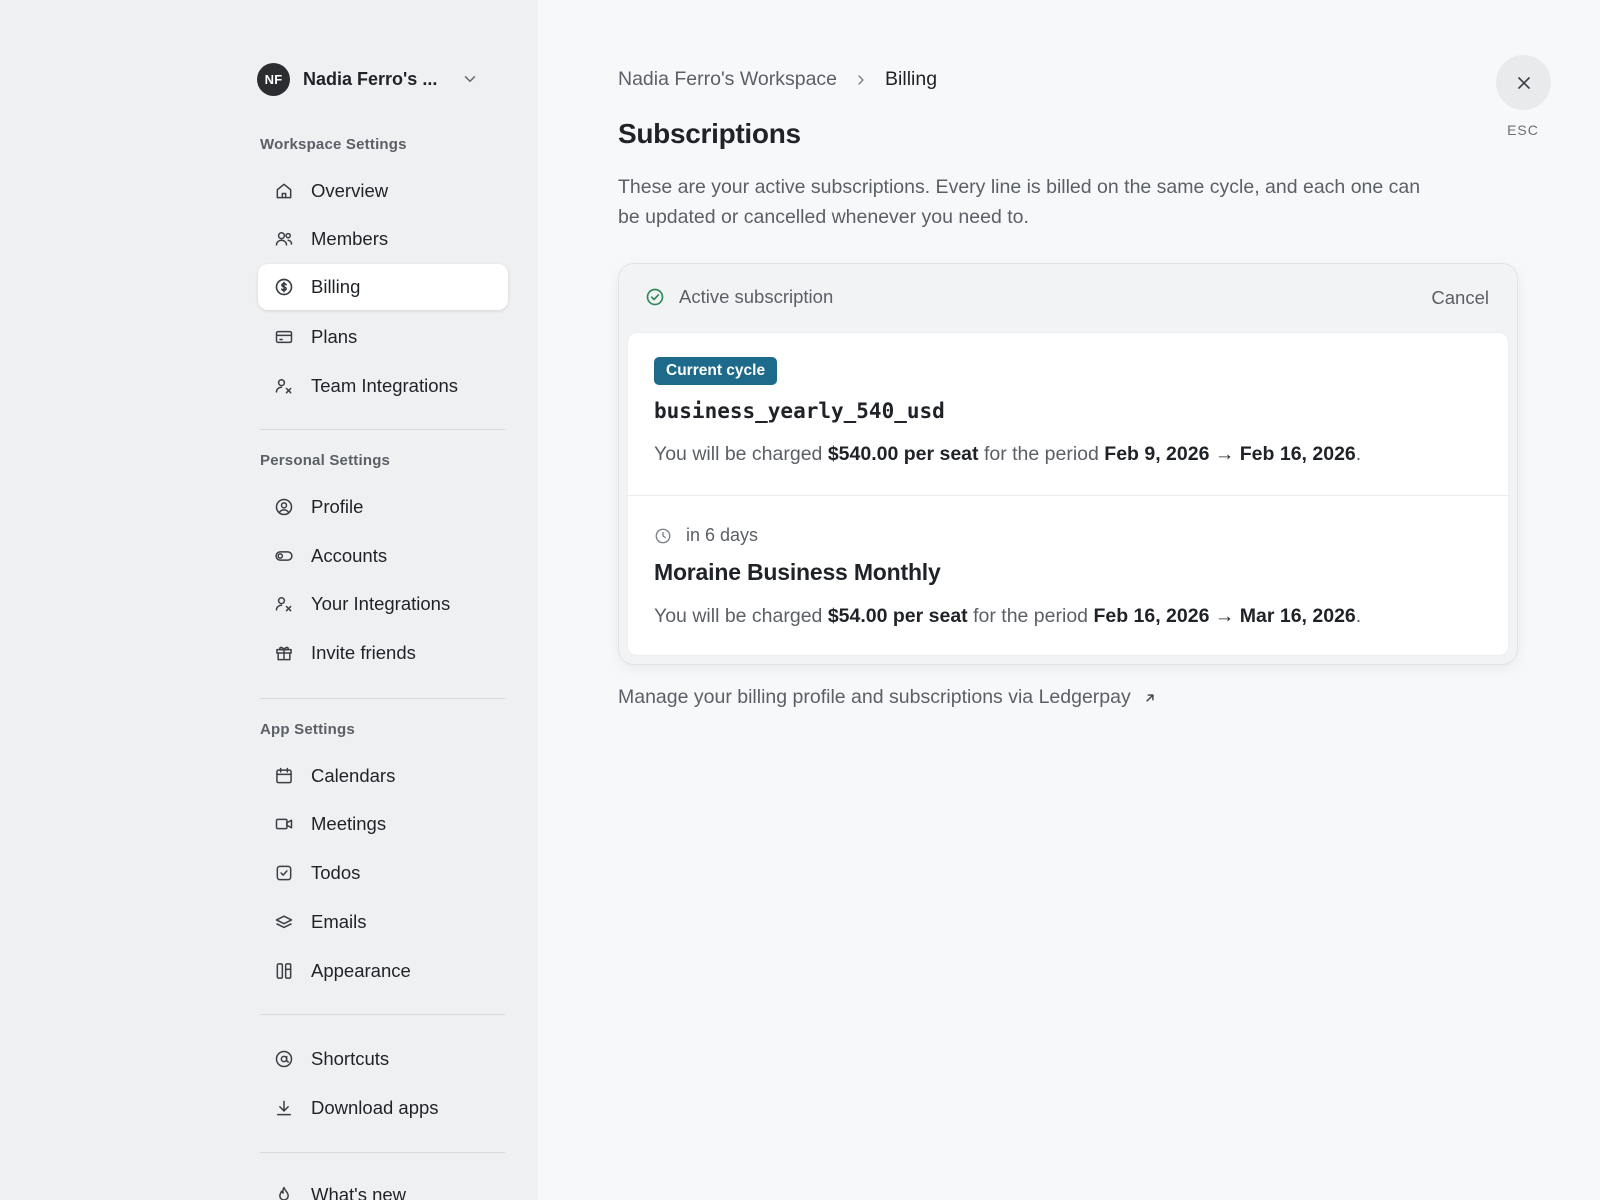 The height and width of the screenshot is (1200, 1600). What do you see at coordinates (273, 79) in the screenshot?
I see `avatar: NF` at bounding box center [273, 79].